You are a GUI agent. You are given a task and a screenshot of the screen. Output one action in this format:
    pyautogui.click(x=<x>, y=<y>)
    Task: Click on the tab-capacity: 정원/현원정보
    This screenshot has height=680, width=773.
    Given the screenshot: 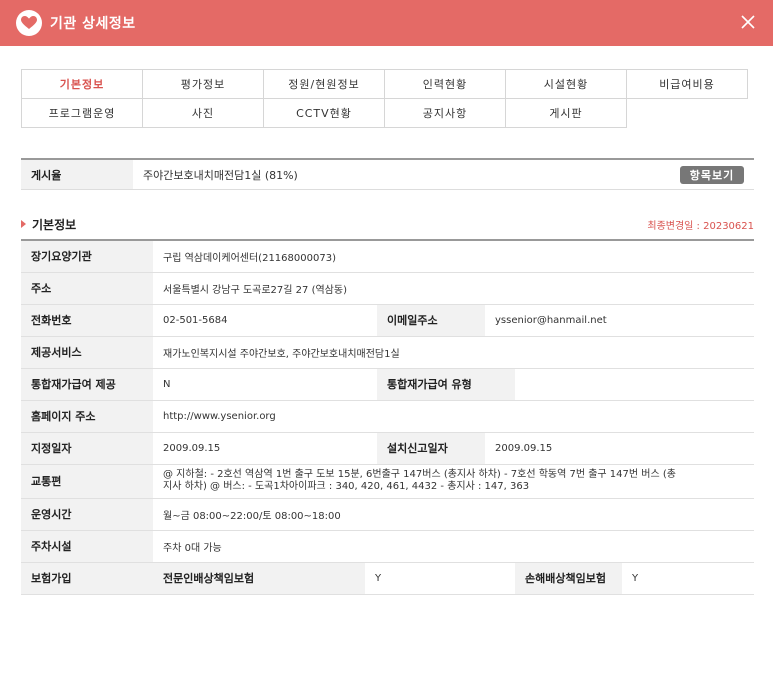 What is the action you would take?
    pyautogui.click(x=324, y=84)
    